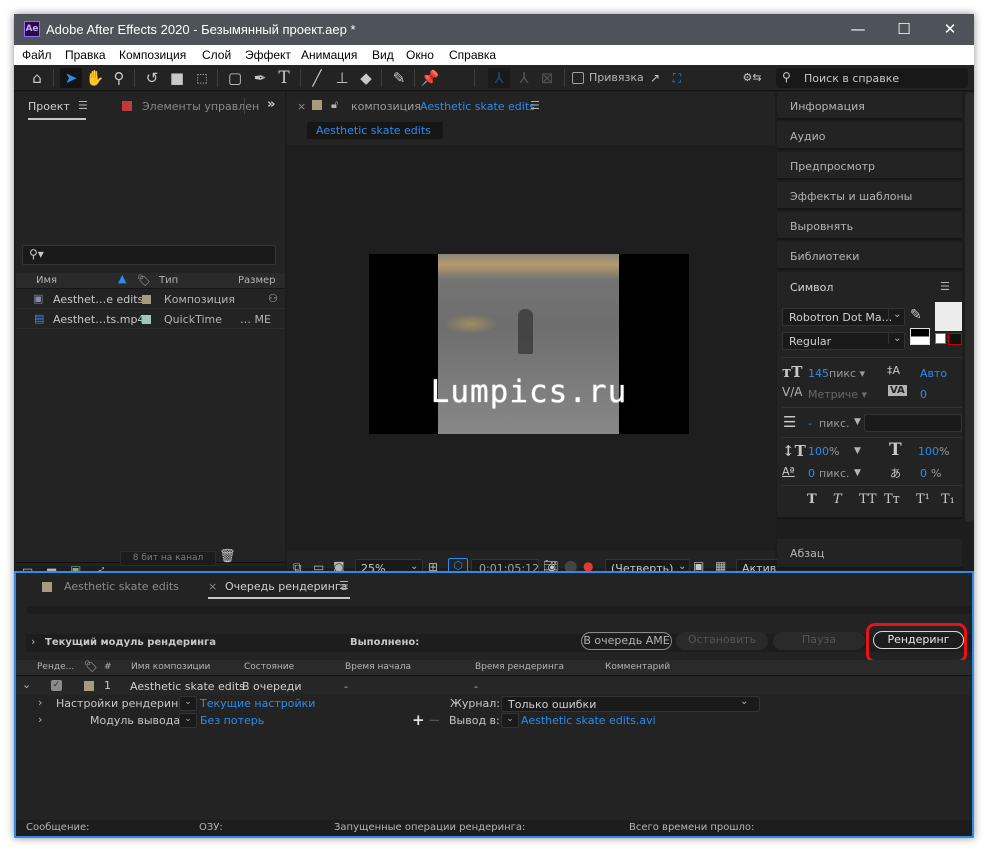  Describe the element at coordinates (366, 78) in the screenshot. I see `eraser-tool-icon: ◆` at that location.